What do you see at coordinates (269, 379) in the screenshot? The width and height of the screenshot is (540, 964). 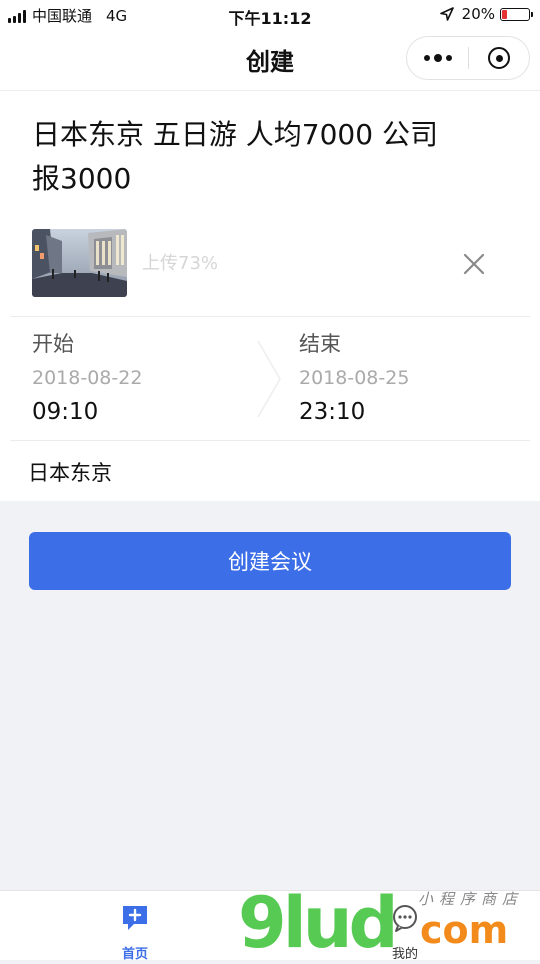 I see `chevron-right-divider-icon` at bounding box center [269, 379].